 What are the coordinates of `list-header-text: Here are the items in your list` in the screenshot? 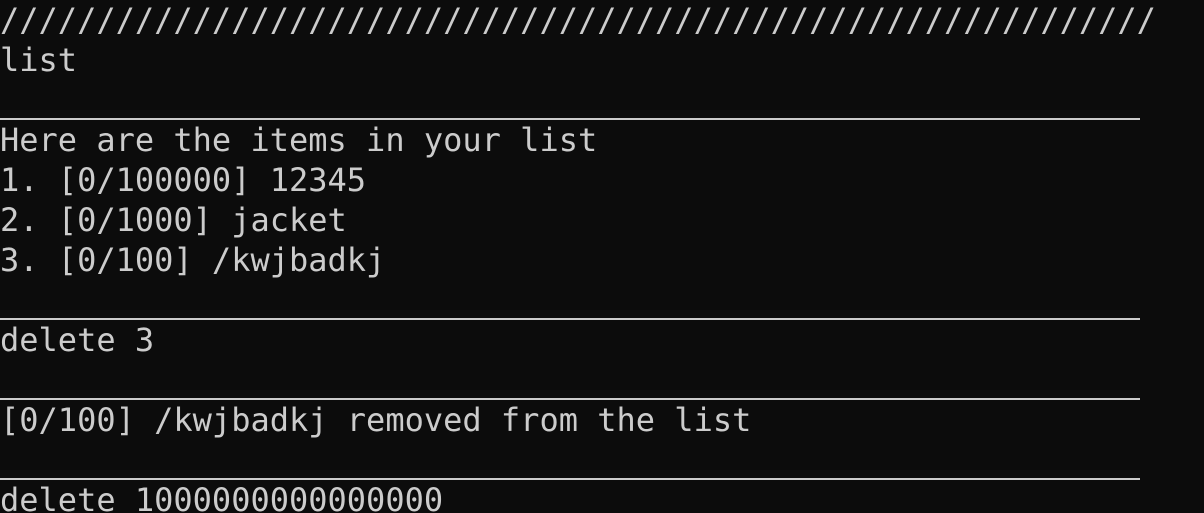 It's located at (299, 140).